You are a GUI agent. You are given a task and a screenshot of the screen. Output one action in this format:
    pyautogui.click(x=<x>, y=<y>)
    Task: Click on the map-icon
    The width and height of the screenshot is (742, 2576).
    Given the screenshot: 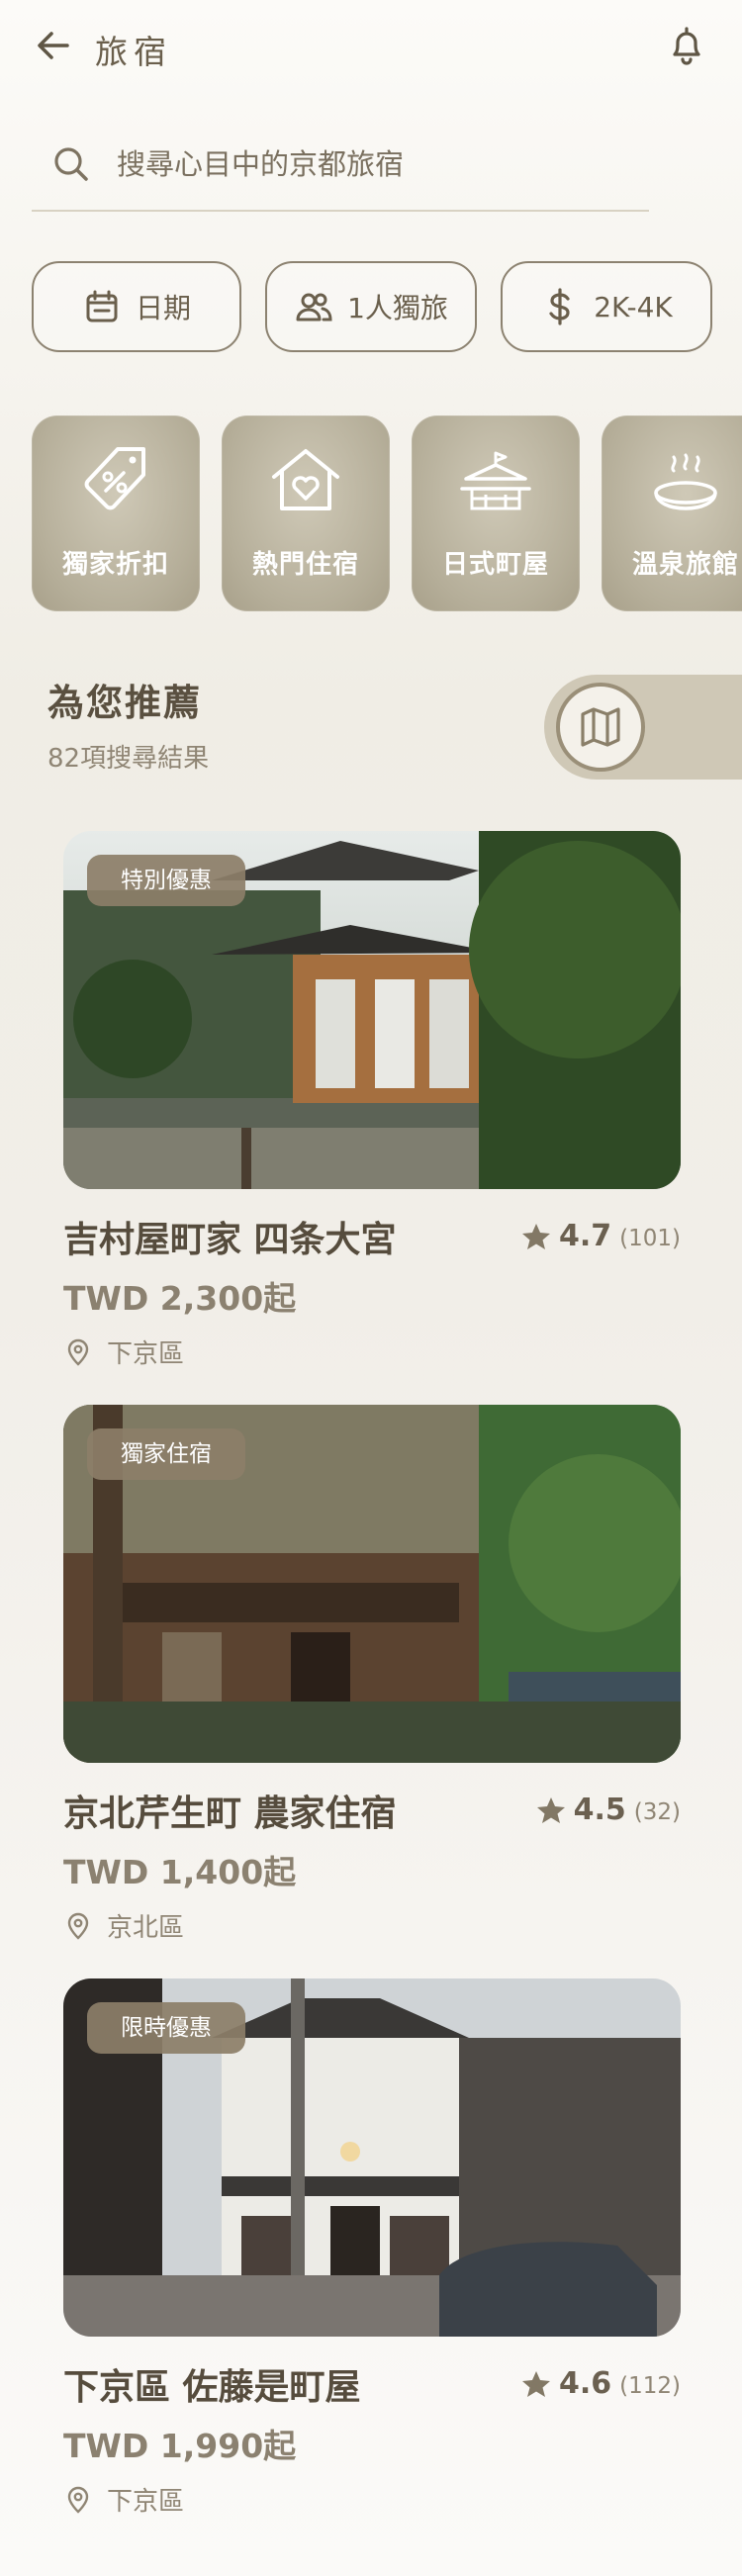 What is the action you would take?
    pyautogui.click(x=600, y=727)
    